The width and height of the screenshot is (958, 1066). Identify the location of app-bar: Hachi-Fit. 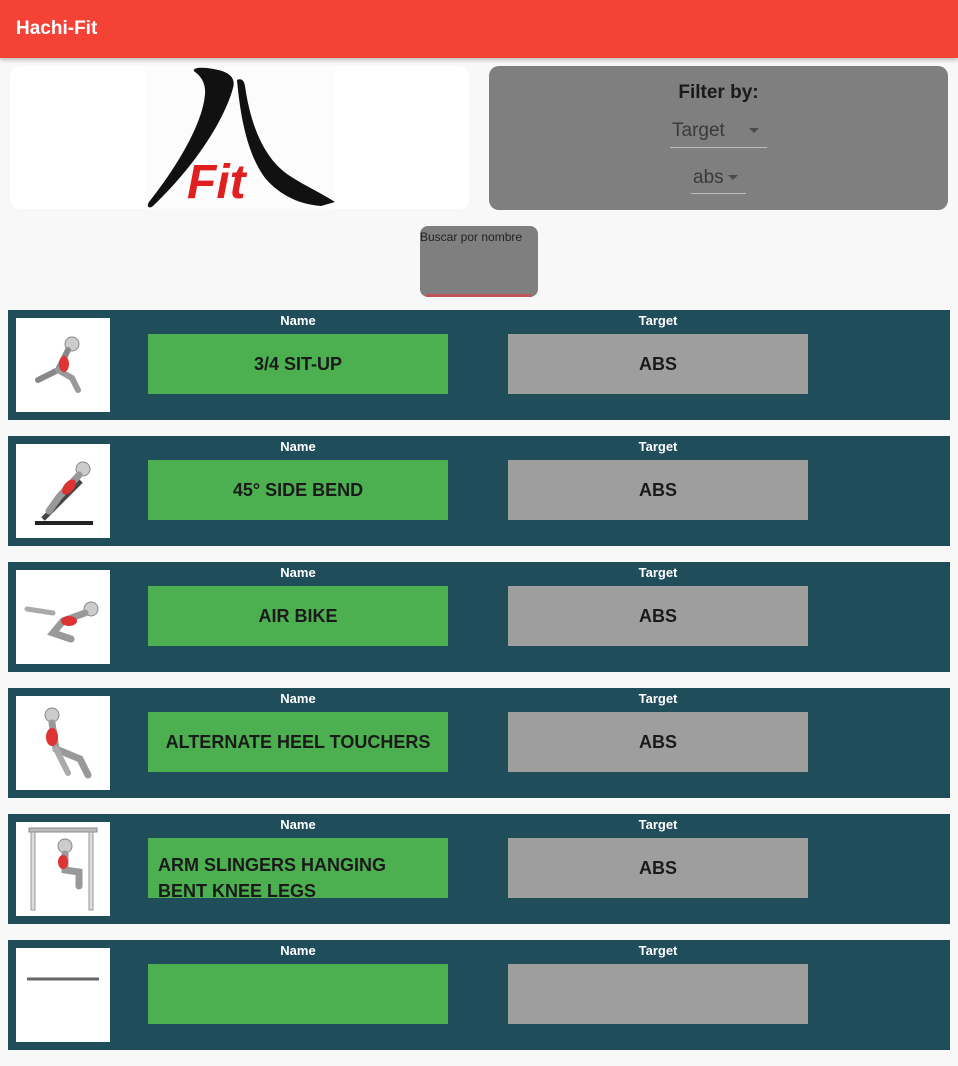
(479, 29).